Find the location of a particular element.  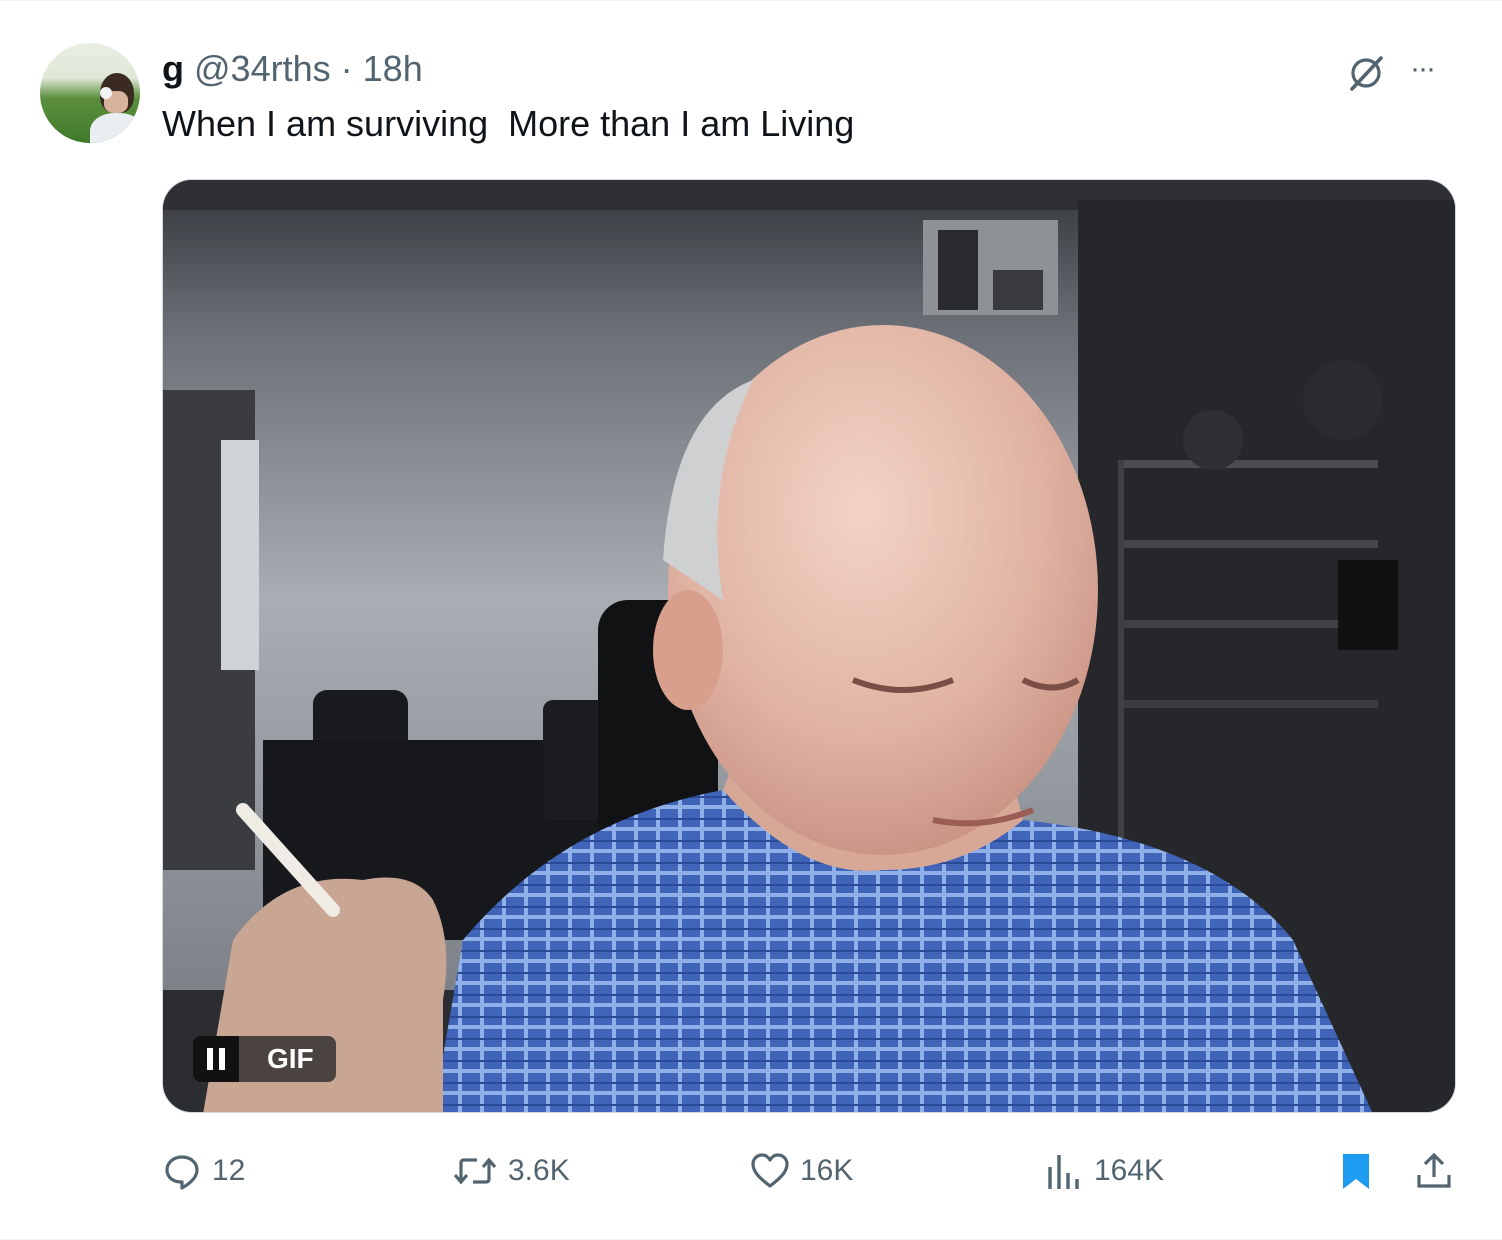

bookmark-button is located at coordinates (1356, 1171).